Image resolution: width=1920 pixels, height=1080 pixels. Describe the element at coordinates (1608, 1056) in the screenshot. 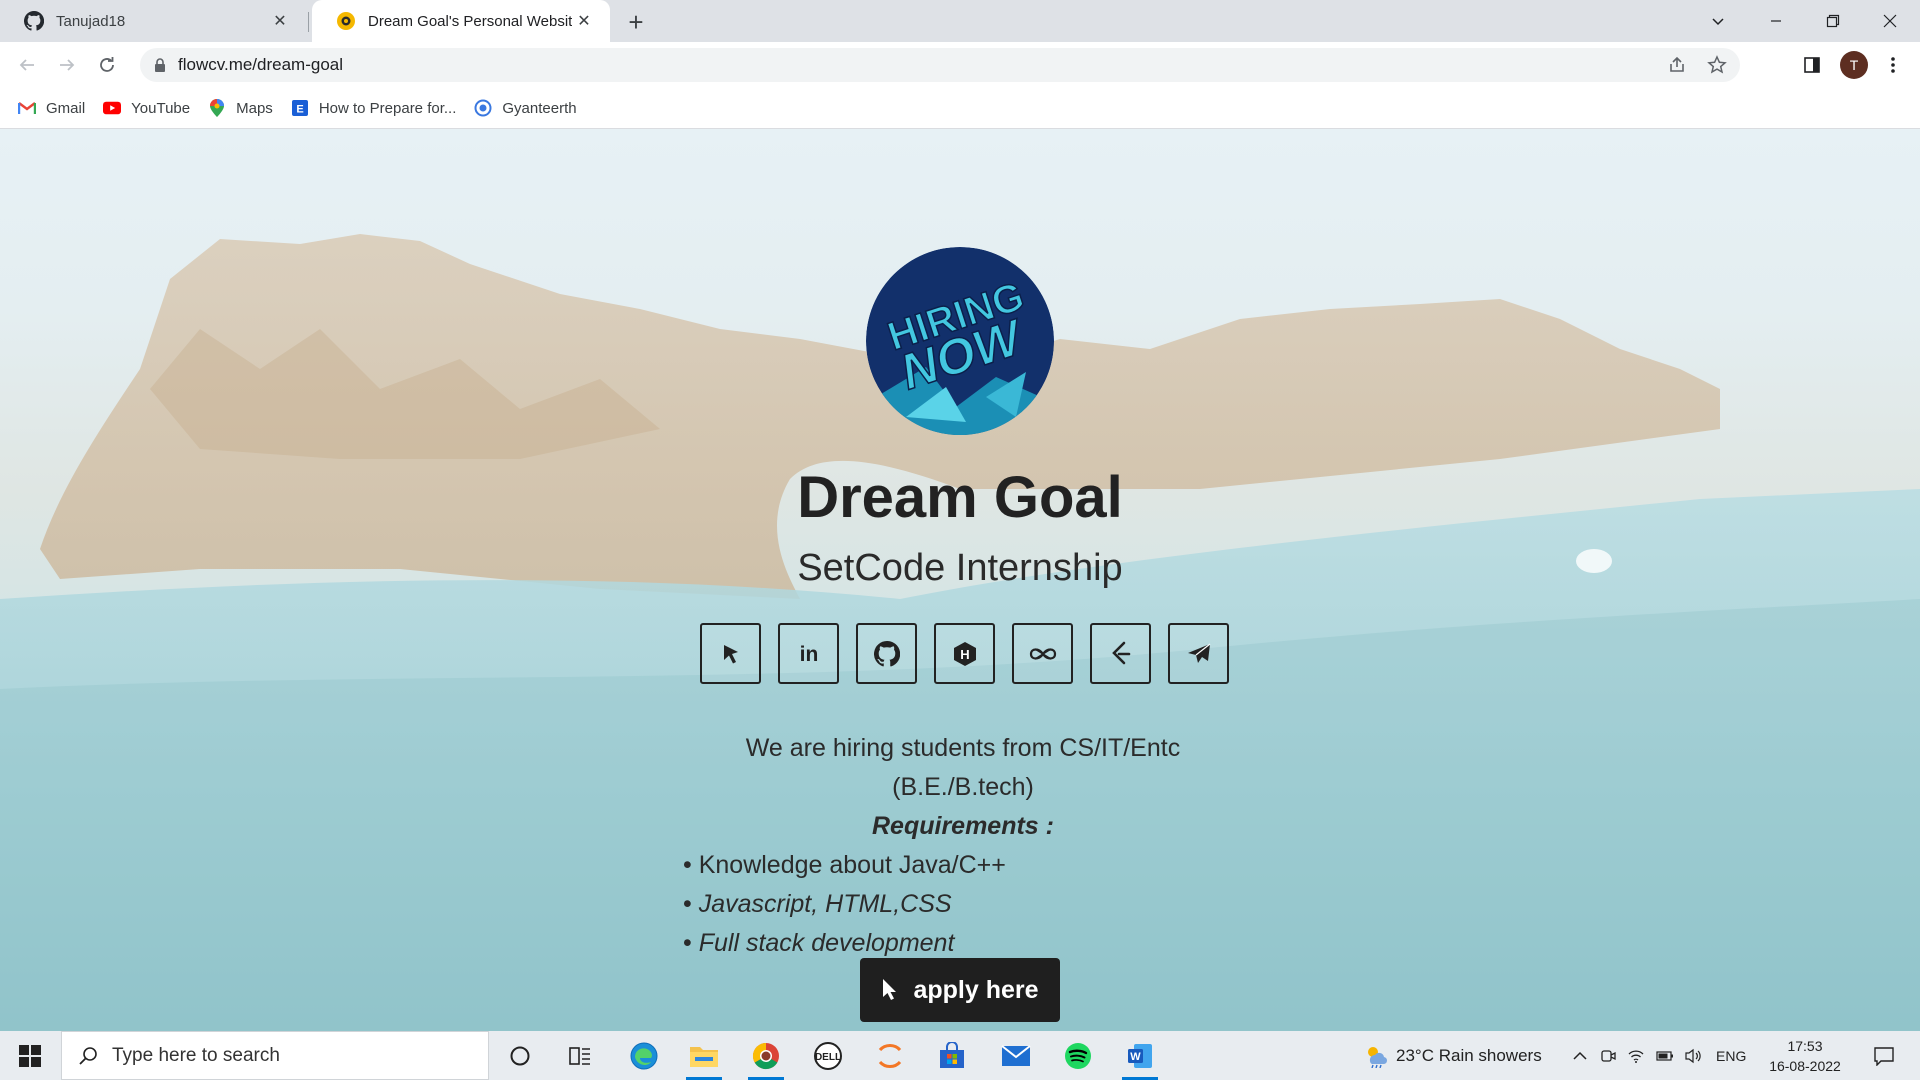

I see `meet-now-icon` at that location.